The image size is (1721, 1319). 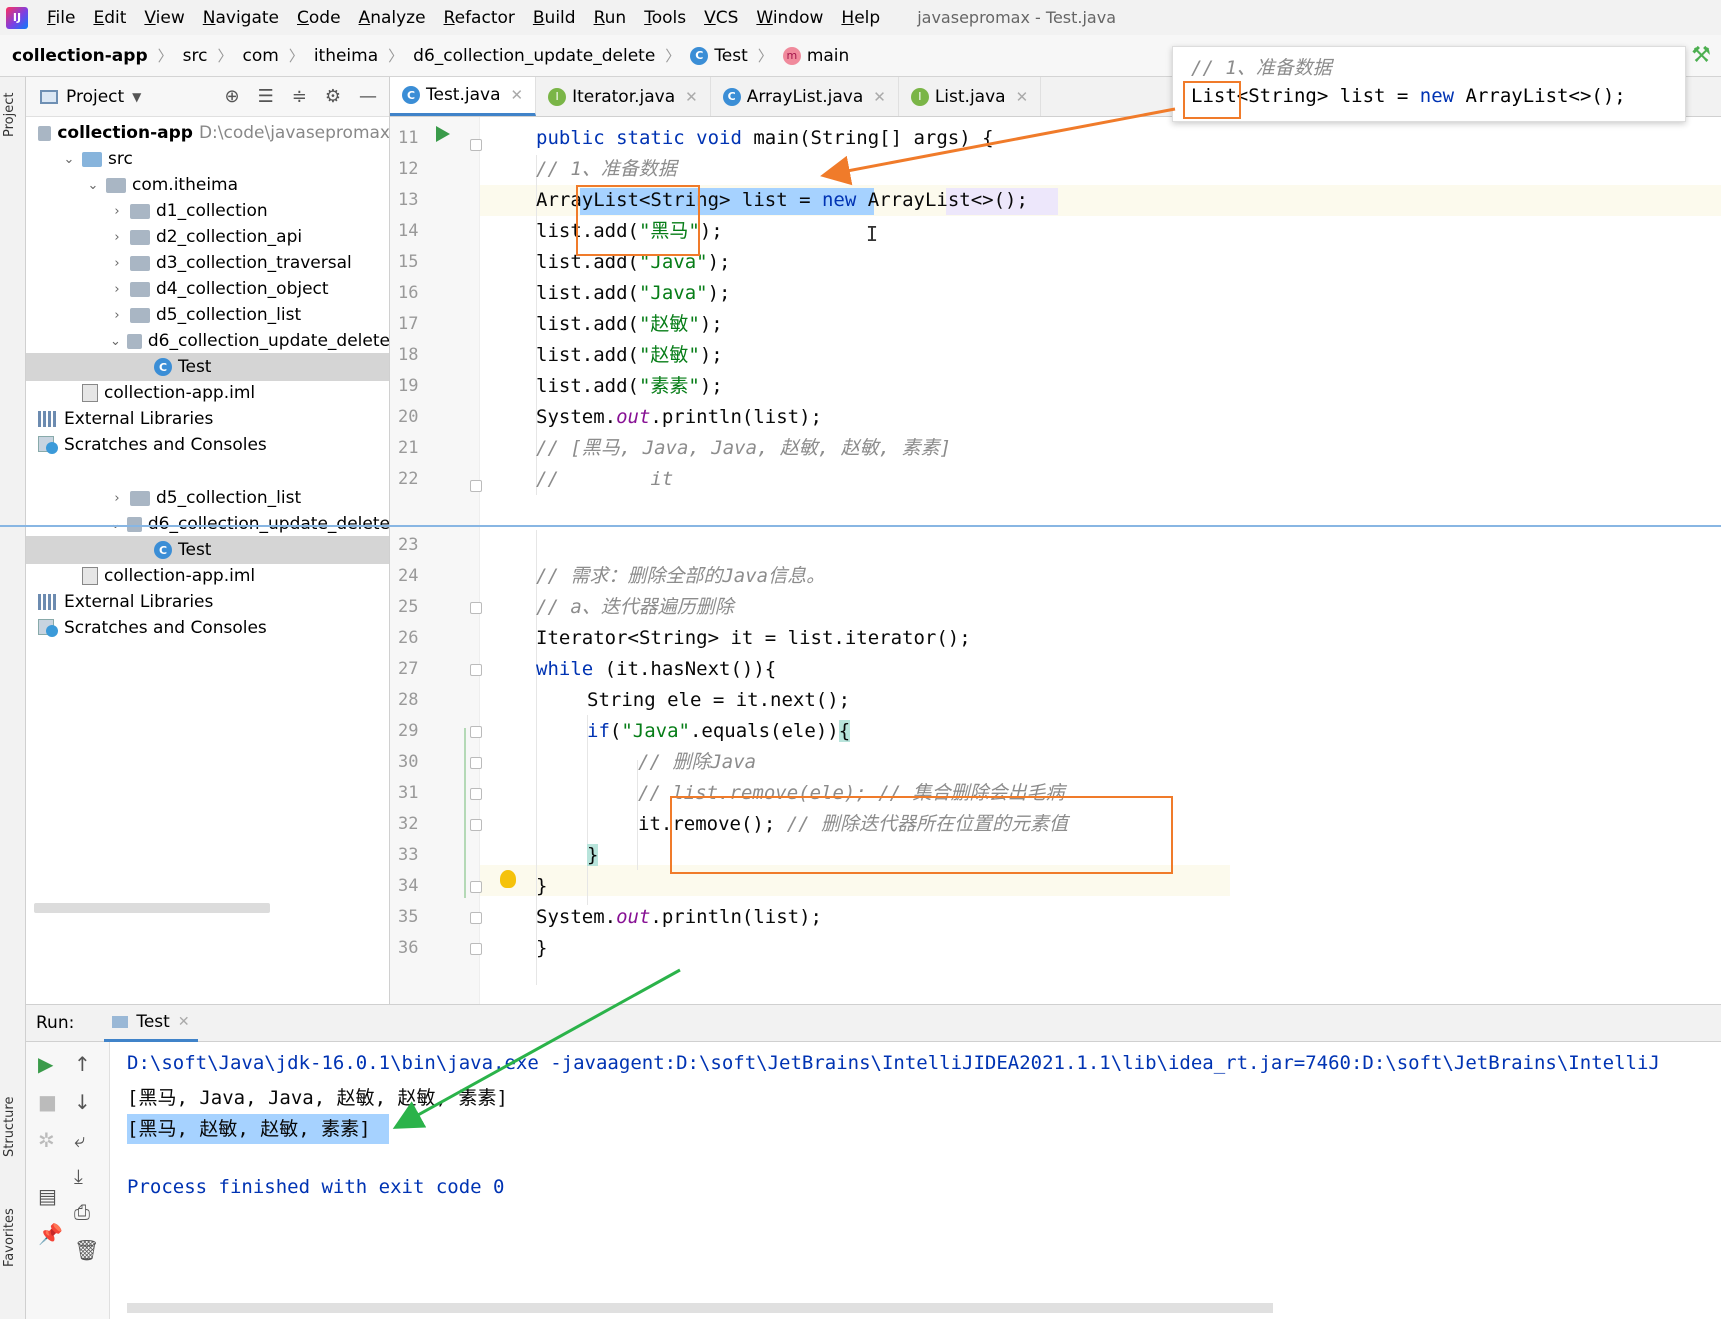 What do you see at coordinates (9, 1237) in the screenshot?
I see `favorites-tool-button: Favorites` at bounding box center [9, 1237].